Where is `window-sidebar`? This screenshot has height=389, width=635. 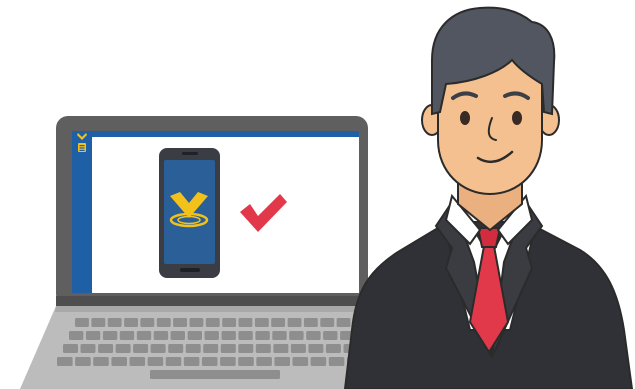
window-sidebar is located at coordinates (82, 212).